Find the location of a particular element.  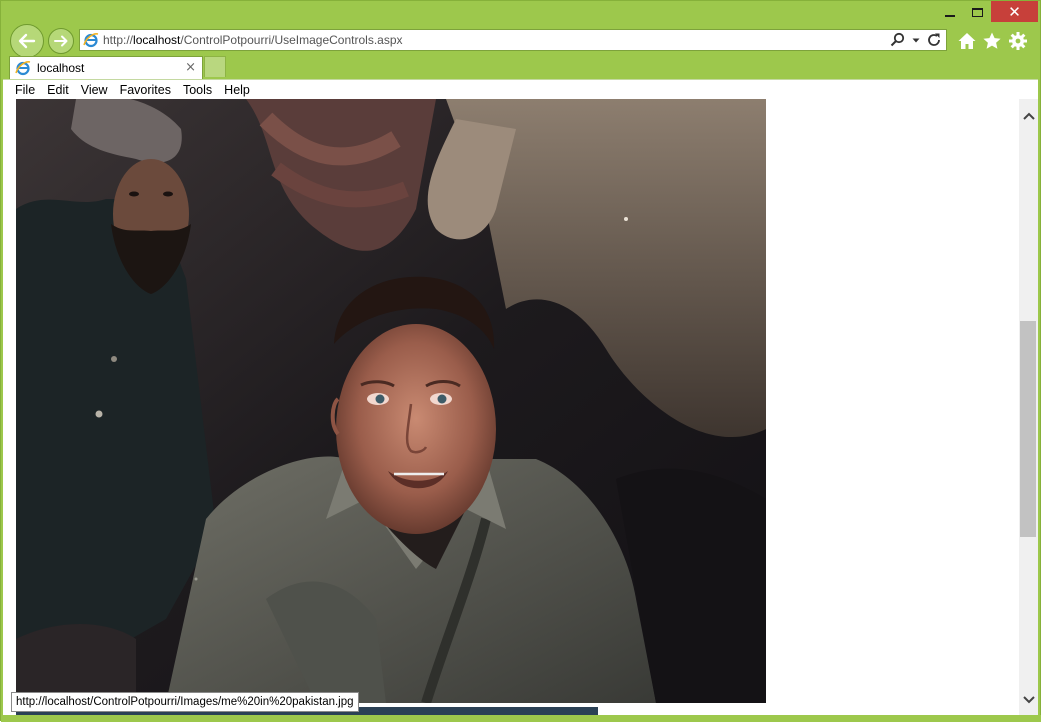

maximize-button is located at coordinates (977, 12).